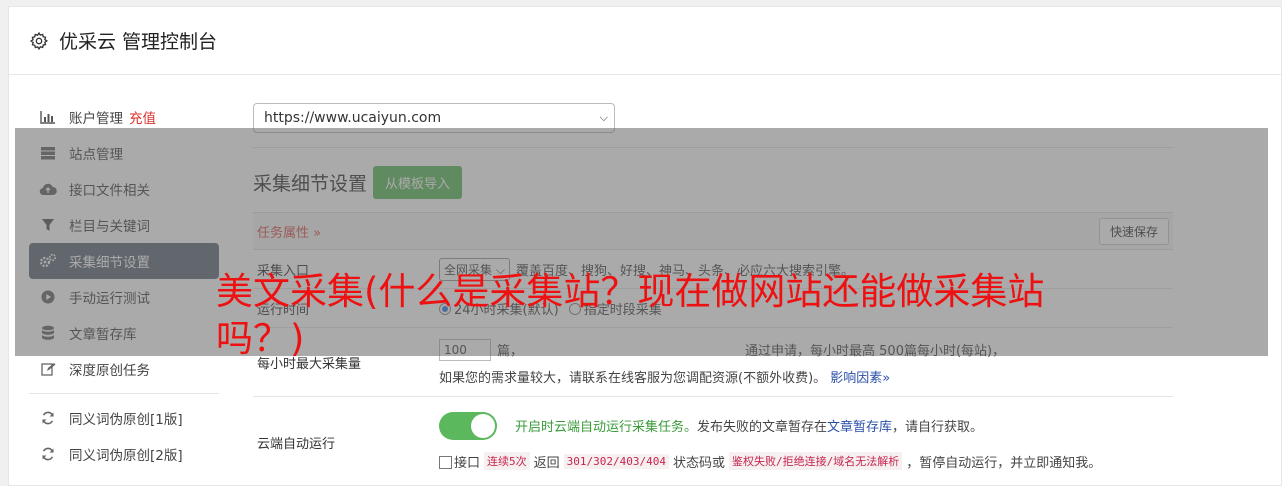 This screenshot has width=1282, height=486. I want to click on sidebar-item-label: 深度原创任务, so click(109, 371).